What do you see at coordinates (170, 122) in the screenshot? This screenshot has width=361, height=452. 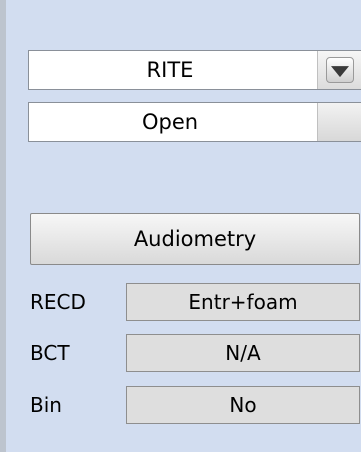 I see `venting-dropdown-value: Open` at bounding box center [170, 122].